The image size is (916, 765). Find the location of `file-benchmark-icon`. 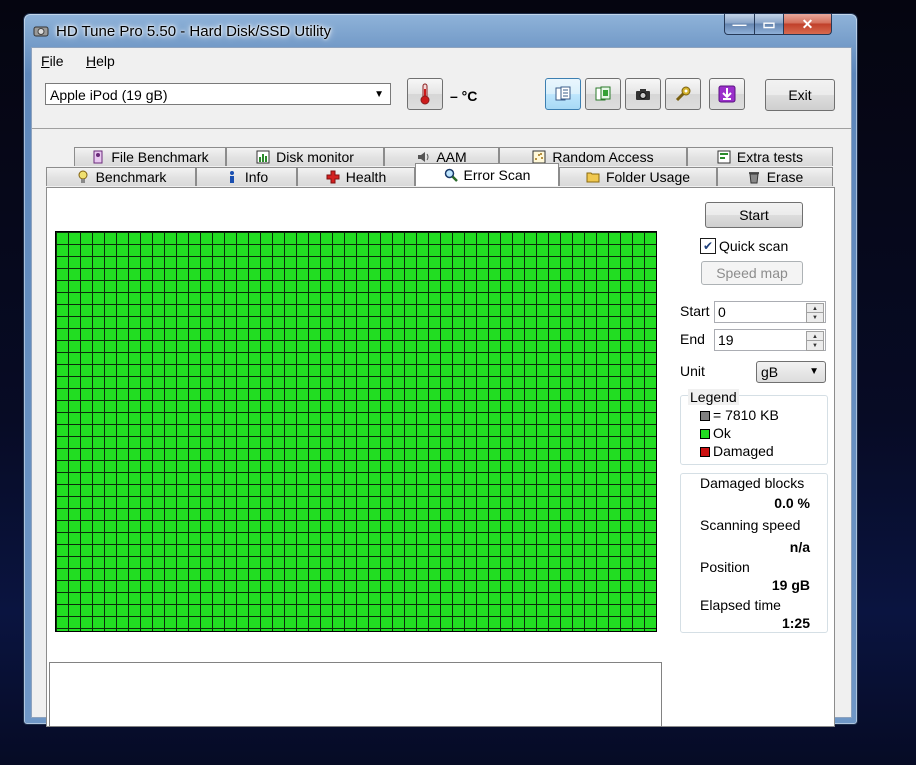

file-benchmark-icon is located at coordinates (98, 157).